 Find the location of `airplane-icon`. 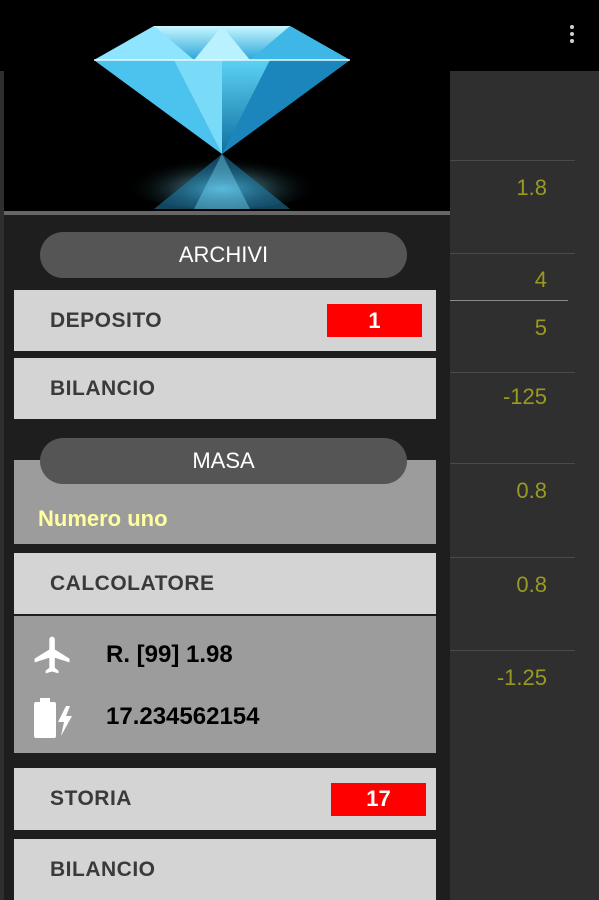

airplane-icon is located at coordinates (53, 655).